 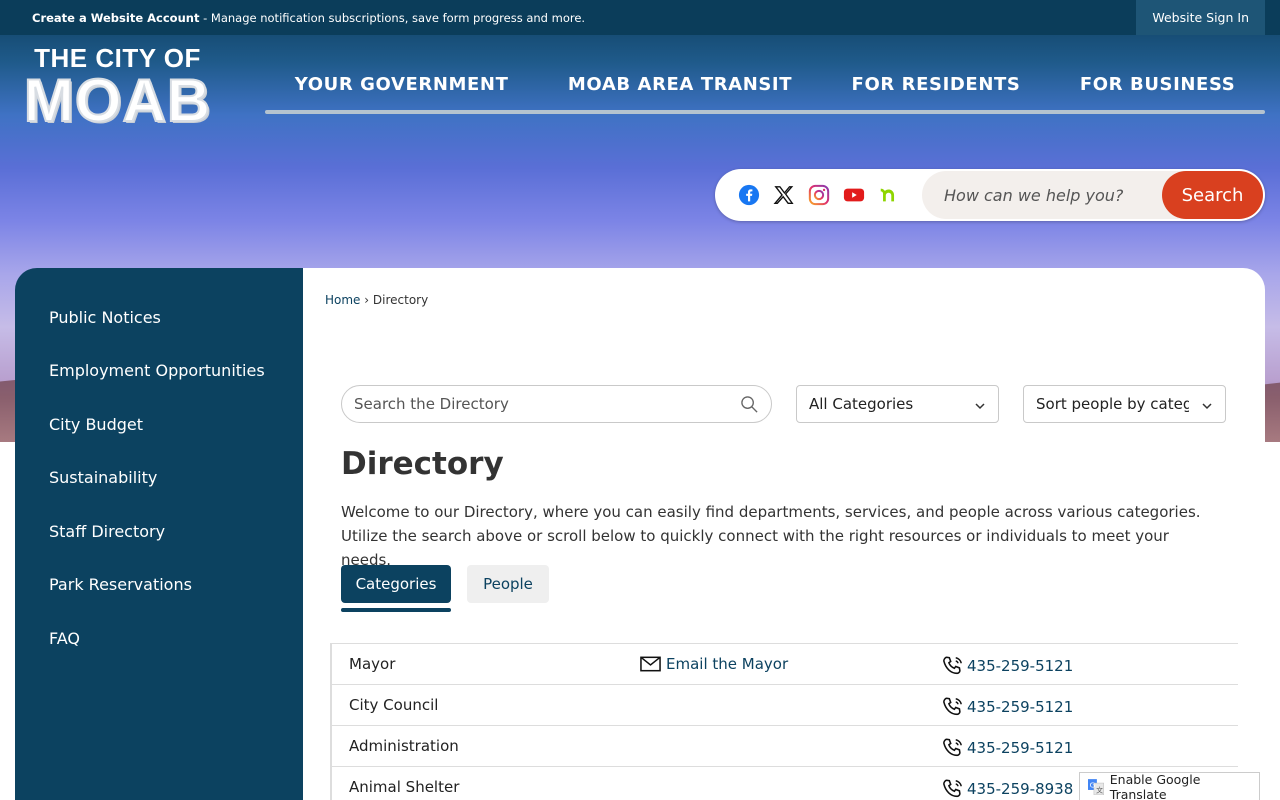 I want to click on sort-select: Sort people by category, so click(x=1124, y=404).